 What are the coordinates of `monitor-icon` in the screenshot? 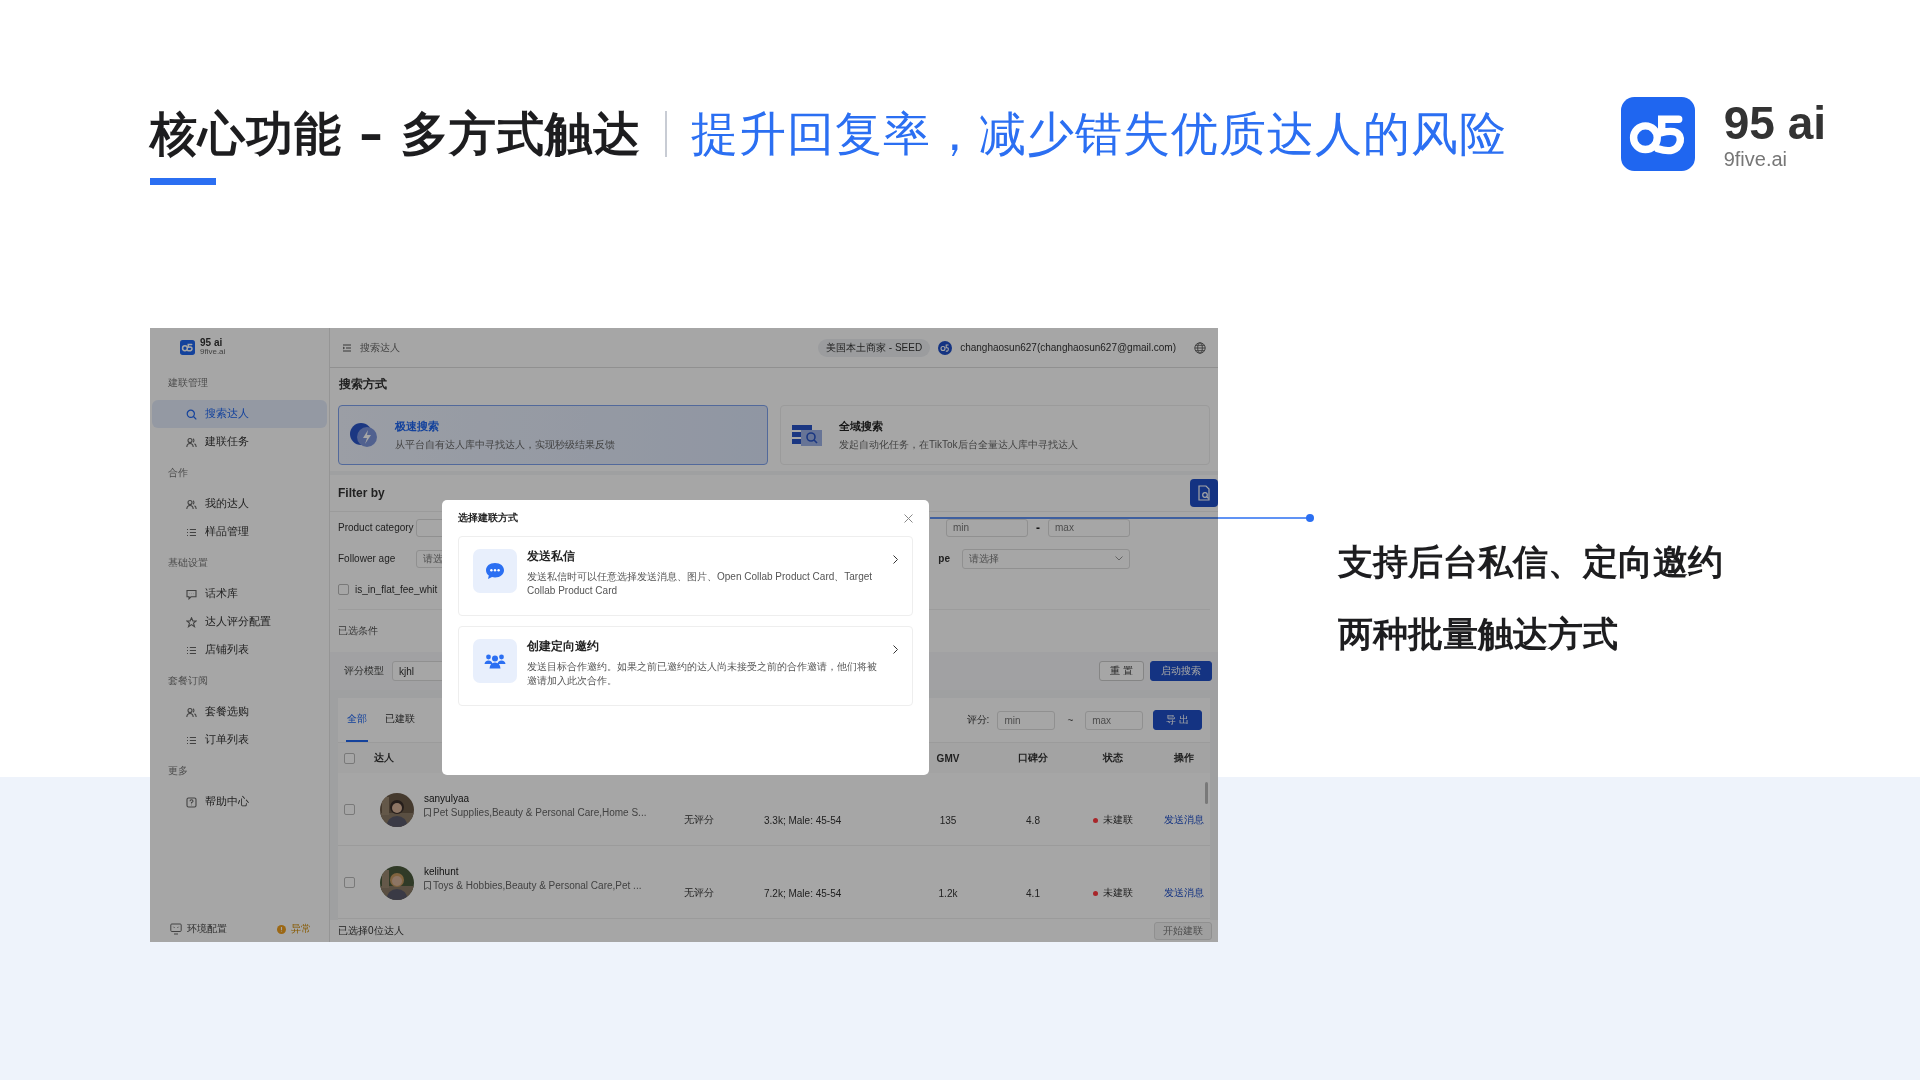 It's located at (176, 929).